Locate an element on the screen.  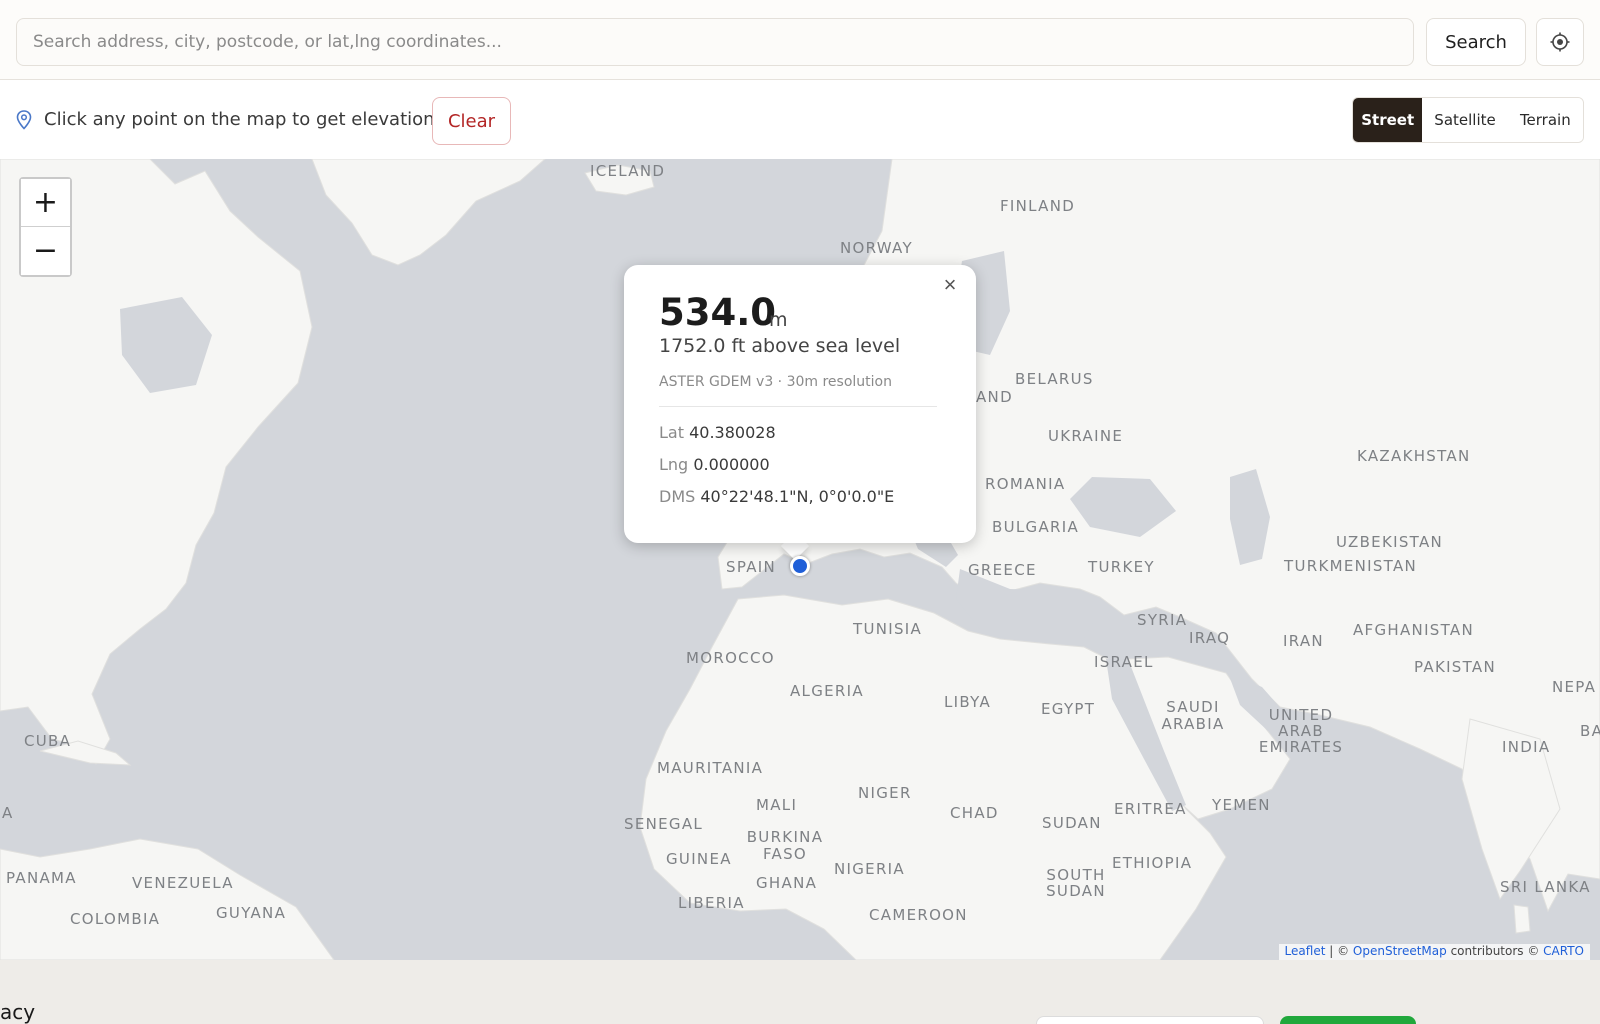
label-iraq: IRAQ is located at coordinates (1210, 638).